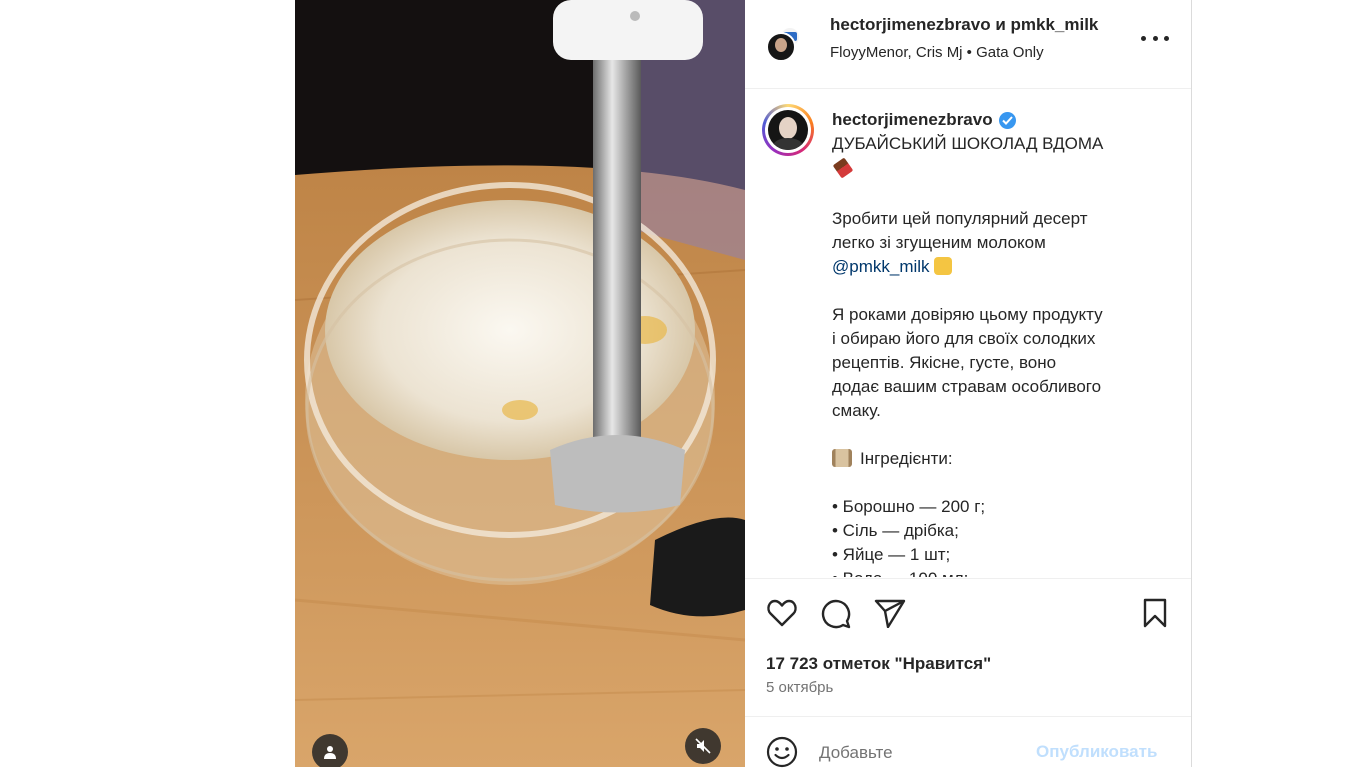 Image resolution: width=1366 pixels, height=768 pixels. Describe the element at coordinates (942, 266) in the screenshot. I see `thumbs-up-emoji-icon` at that location.